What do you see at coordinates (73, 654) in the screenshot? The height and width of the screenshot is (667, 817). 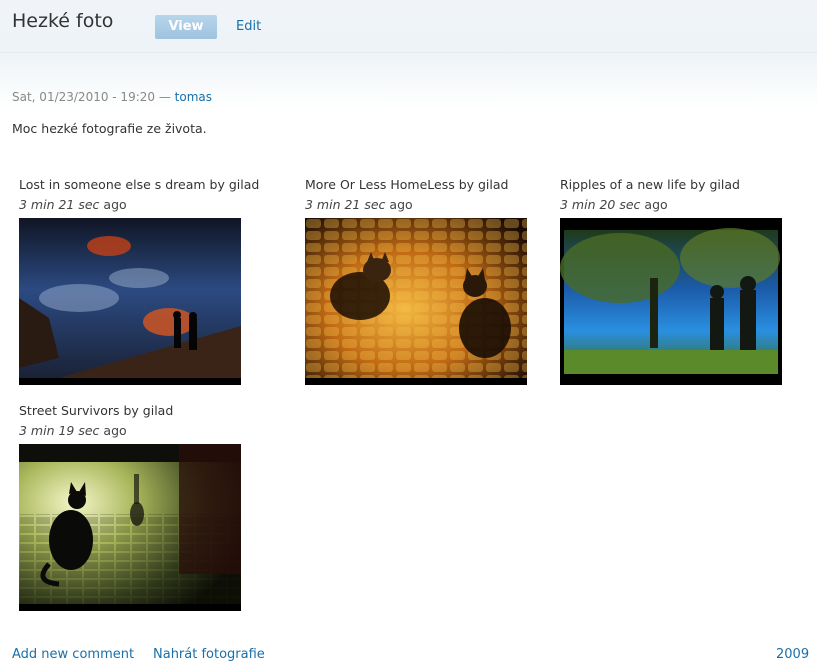 I see `add-comment-link: Add new comment` at bounding box center [73, 654].